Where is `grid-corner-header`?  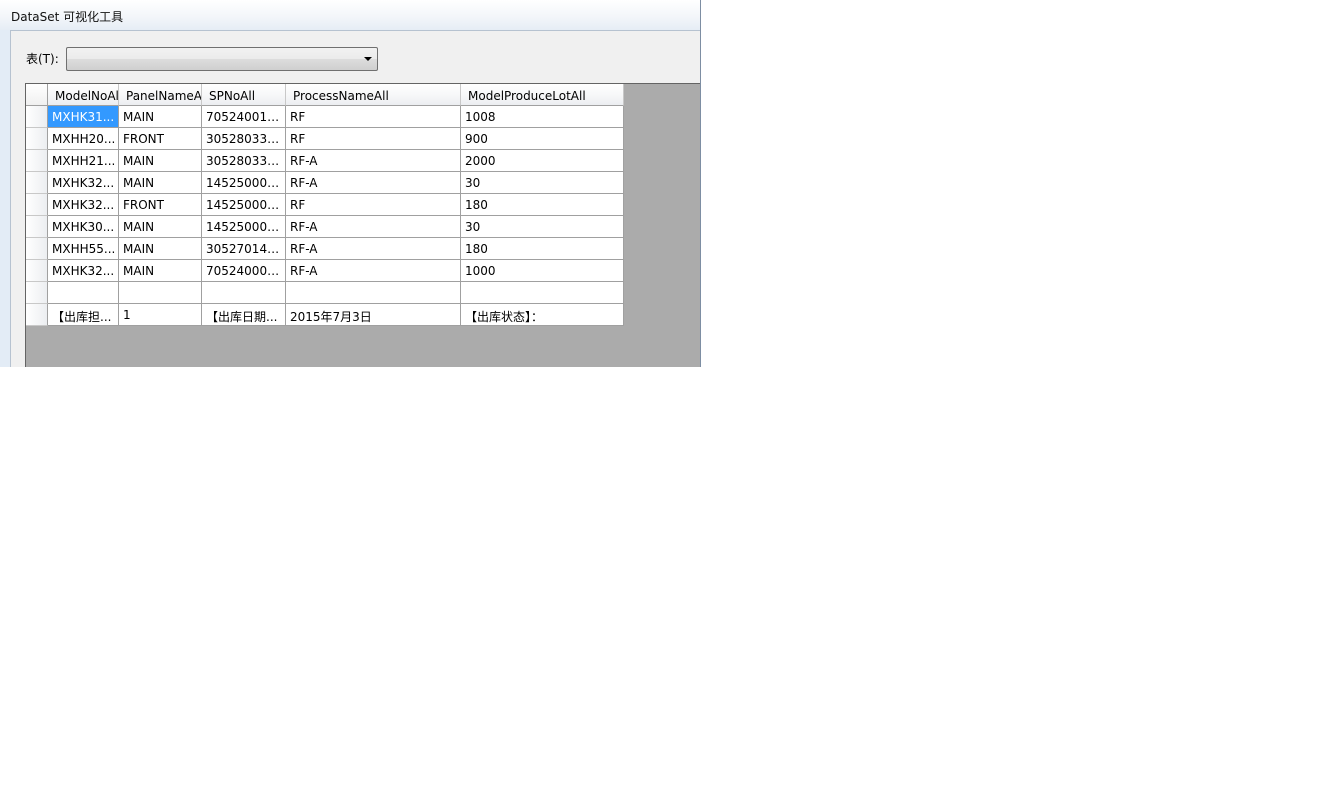
grid-corner-header is located at coordinates (37, 95).